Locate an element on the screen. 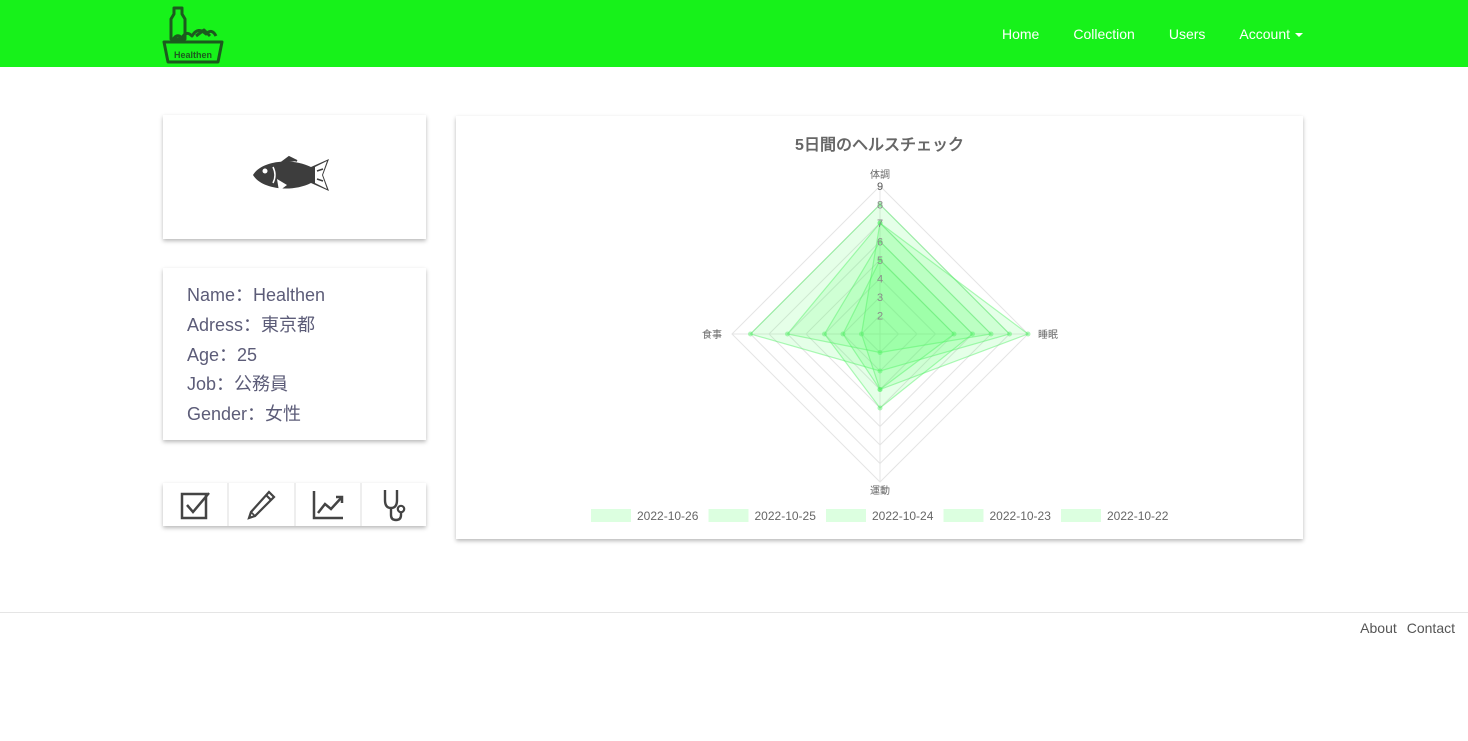  legend-label: 2022-10-22 is located at coordinates (1138, 516).